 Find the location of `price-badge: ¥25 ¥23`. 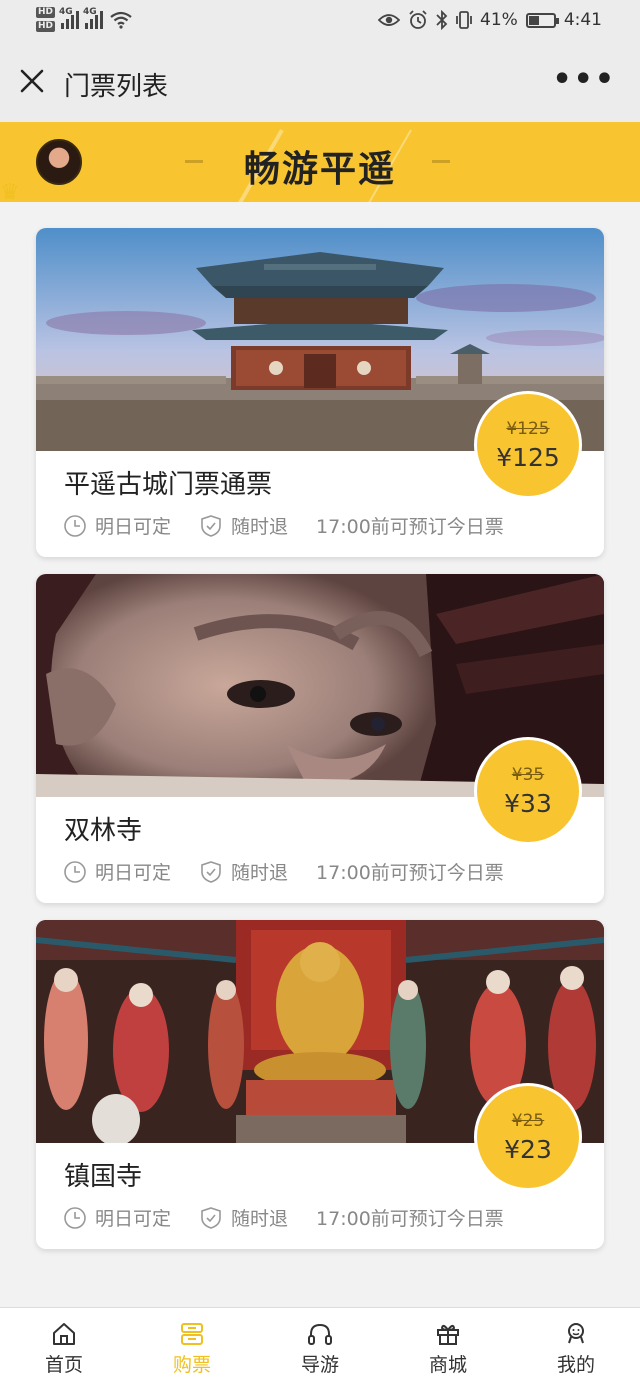

price-badge: ¥25 ¥23 is located at coordinates (528, 1137).